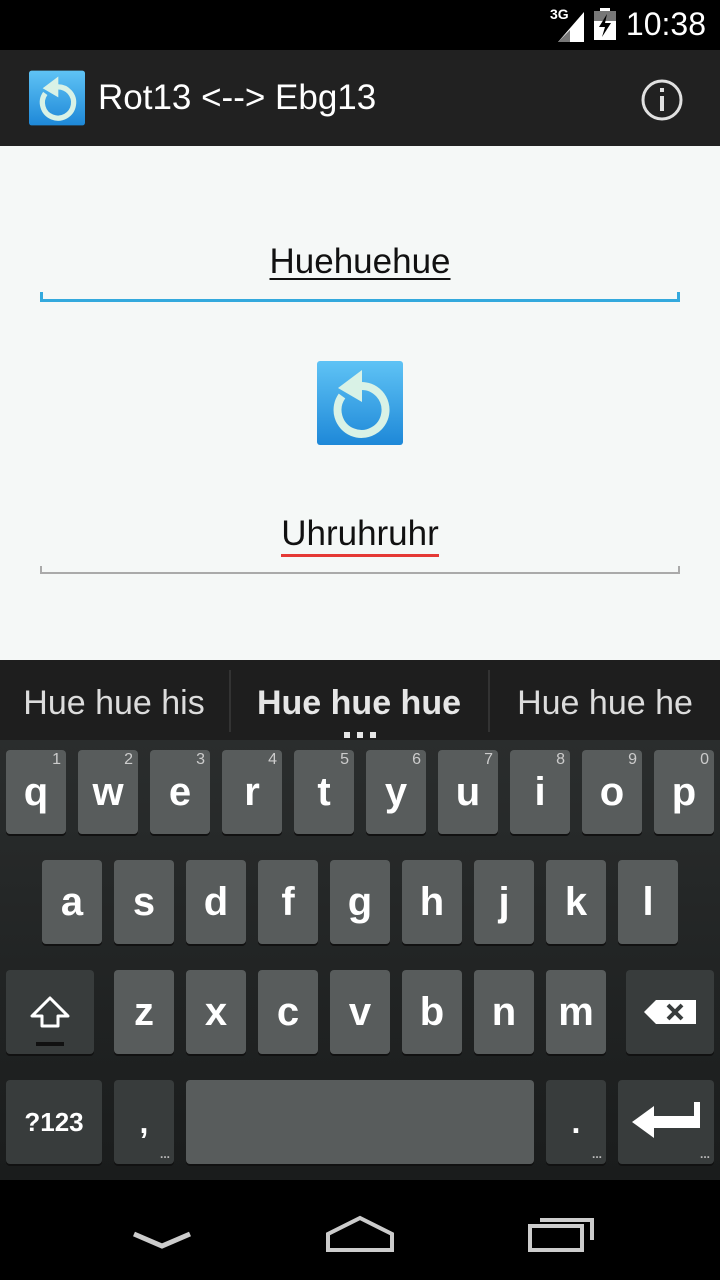 The image size is (720, 1280). What do you see at coordinates (504, 902) in the screenshot?
I see `key-j: j` at bounding box center [504, 902].